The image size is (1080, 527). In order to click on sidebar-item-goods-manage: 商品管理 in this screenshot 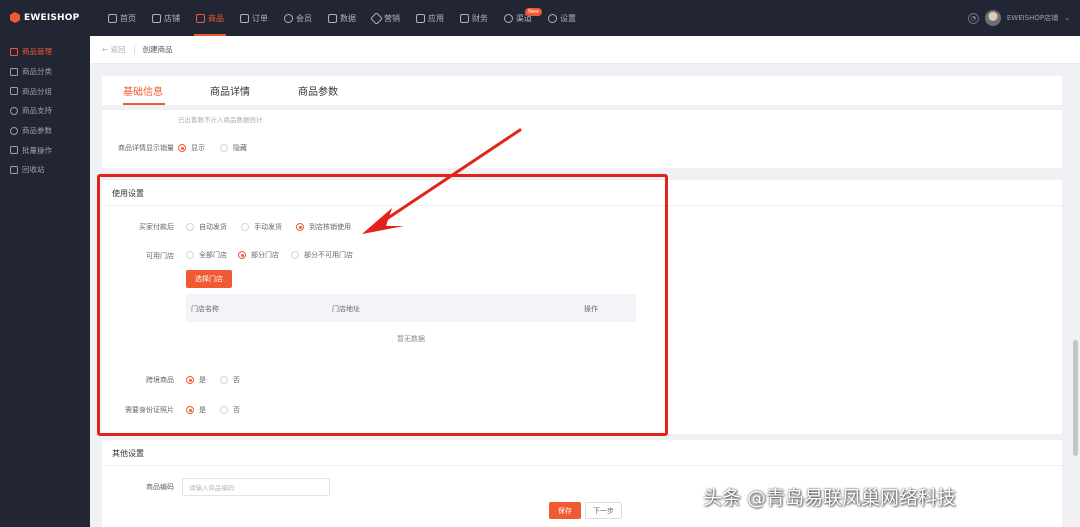, I will do `click(45, 52)`.